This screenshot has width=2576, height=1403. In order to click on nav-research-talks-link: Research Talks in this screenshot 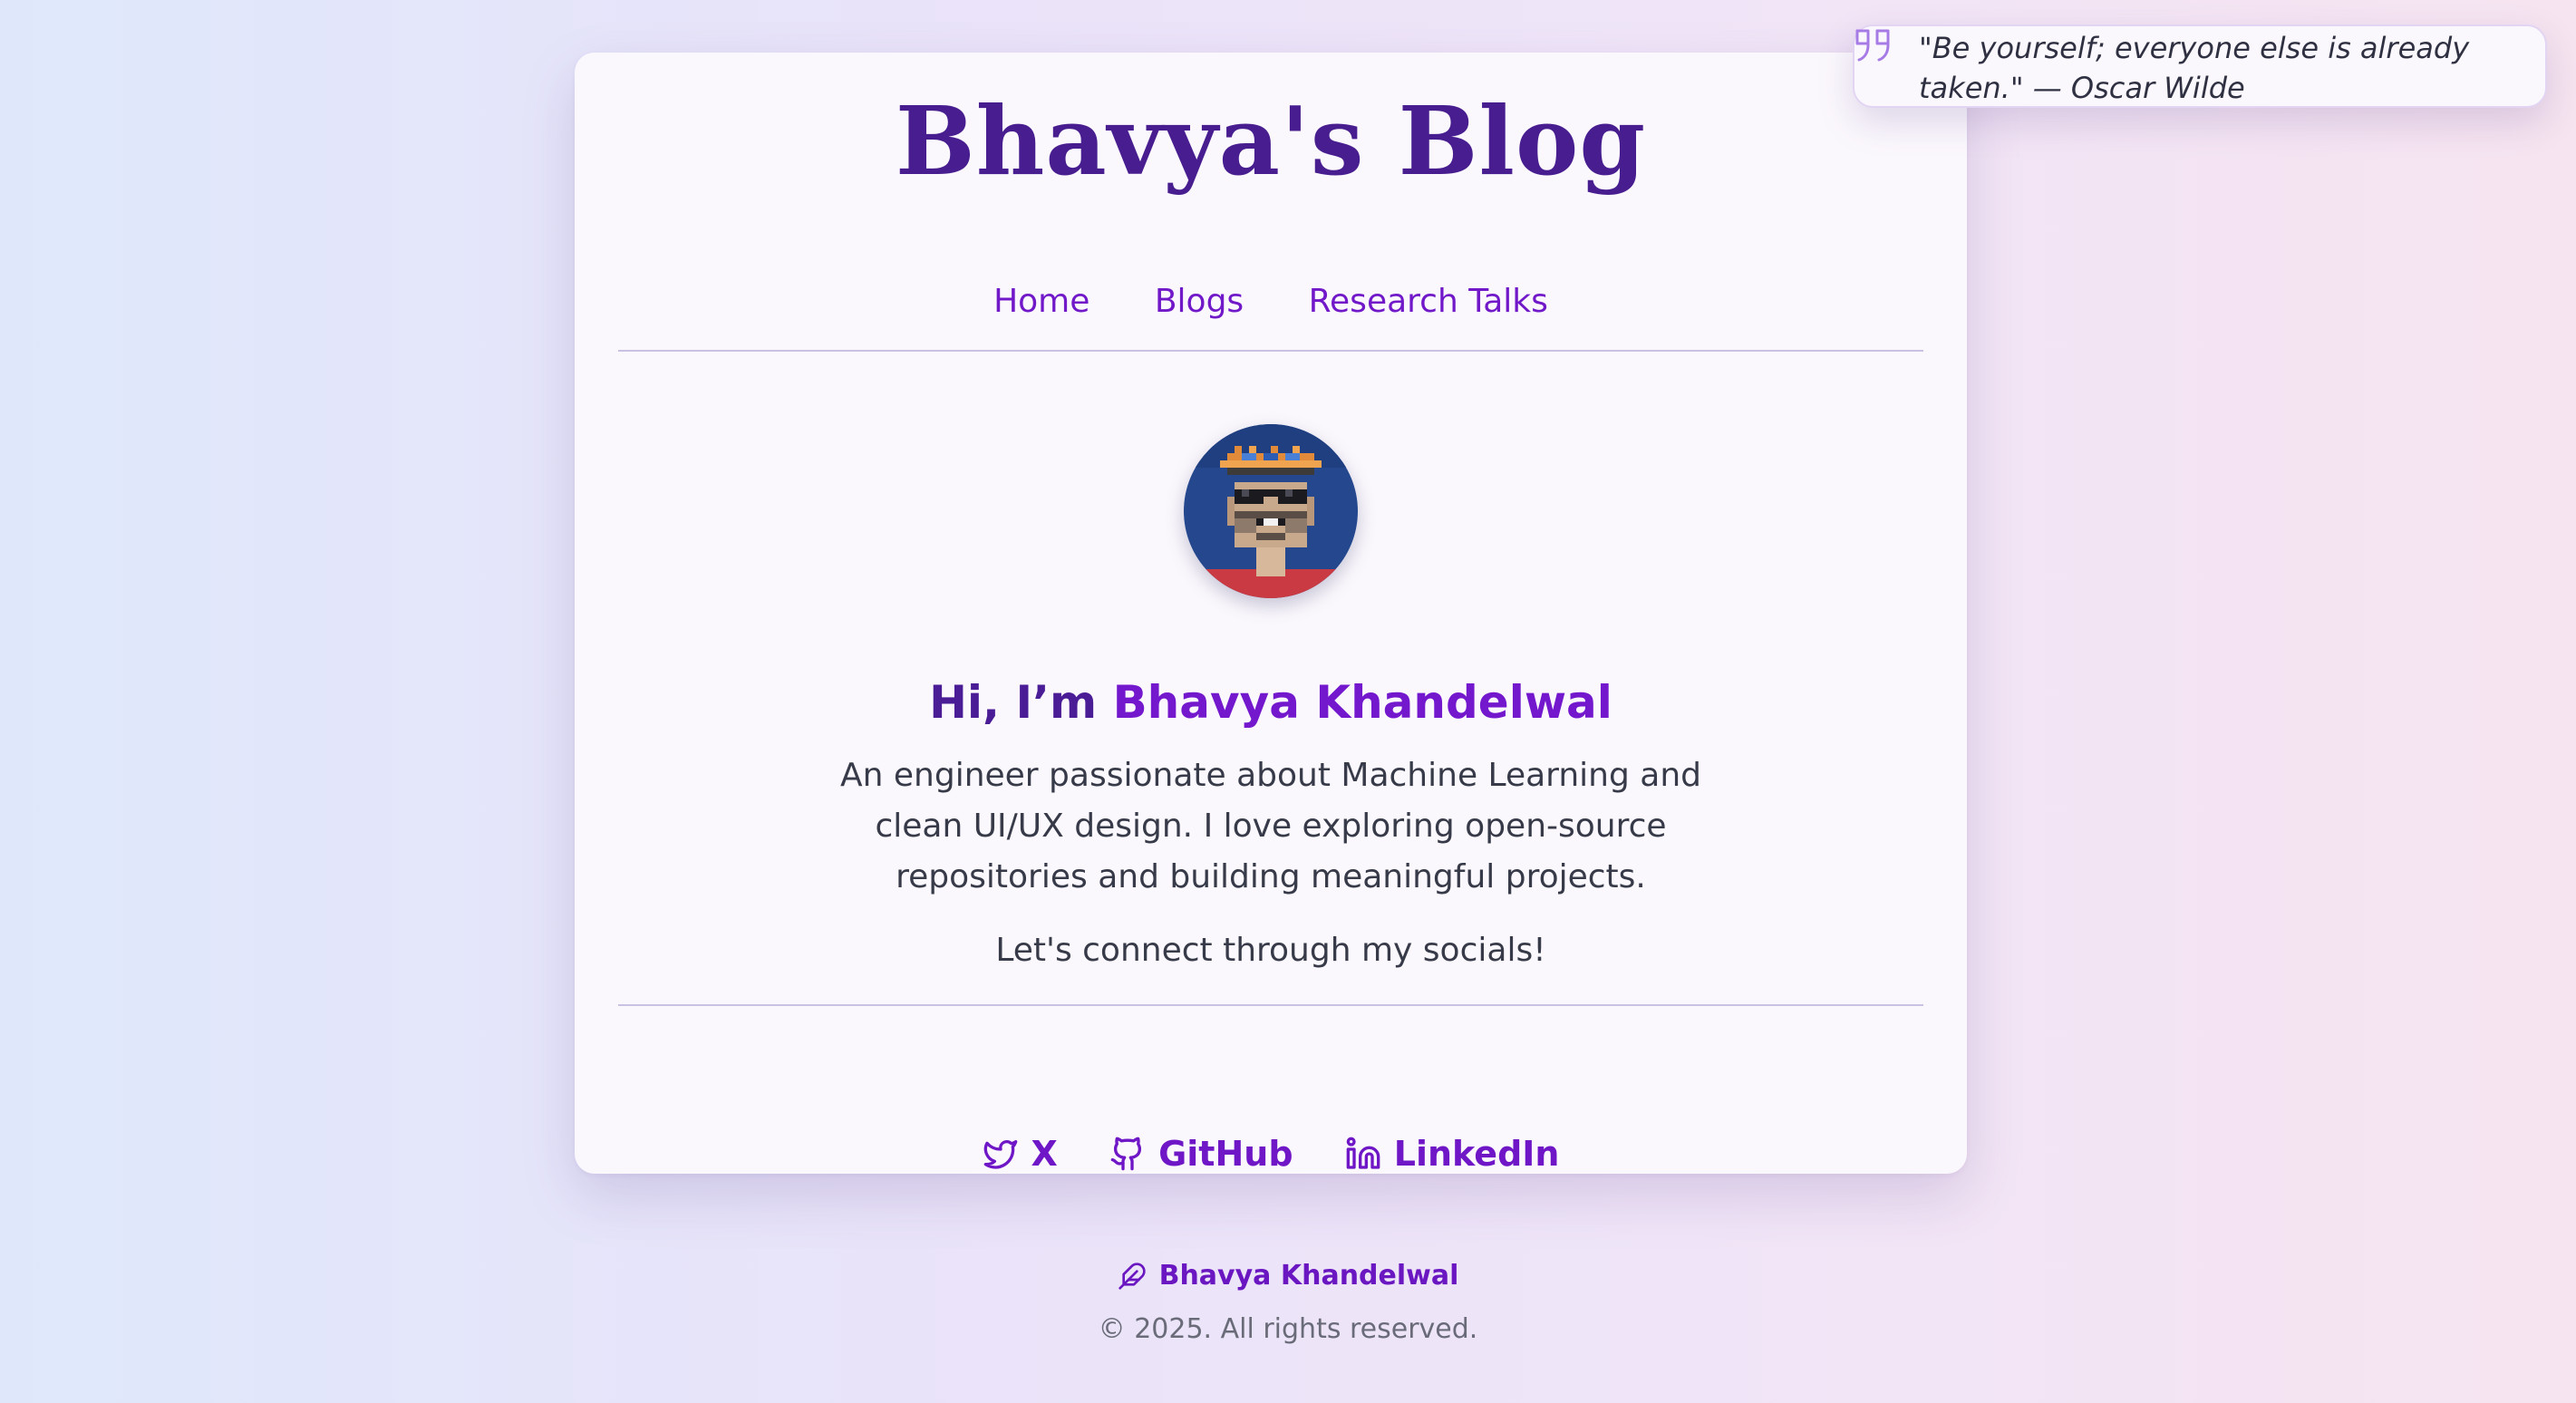, I will do `click(1428, 301)`.